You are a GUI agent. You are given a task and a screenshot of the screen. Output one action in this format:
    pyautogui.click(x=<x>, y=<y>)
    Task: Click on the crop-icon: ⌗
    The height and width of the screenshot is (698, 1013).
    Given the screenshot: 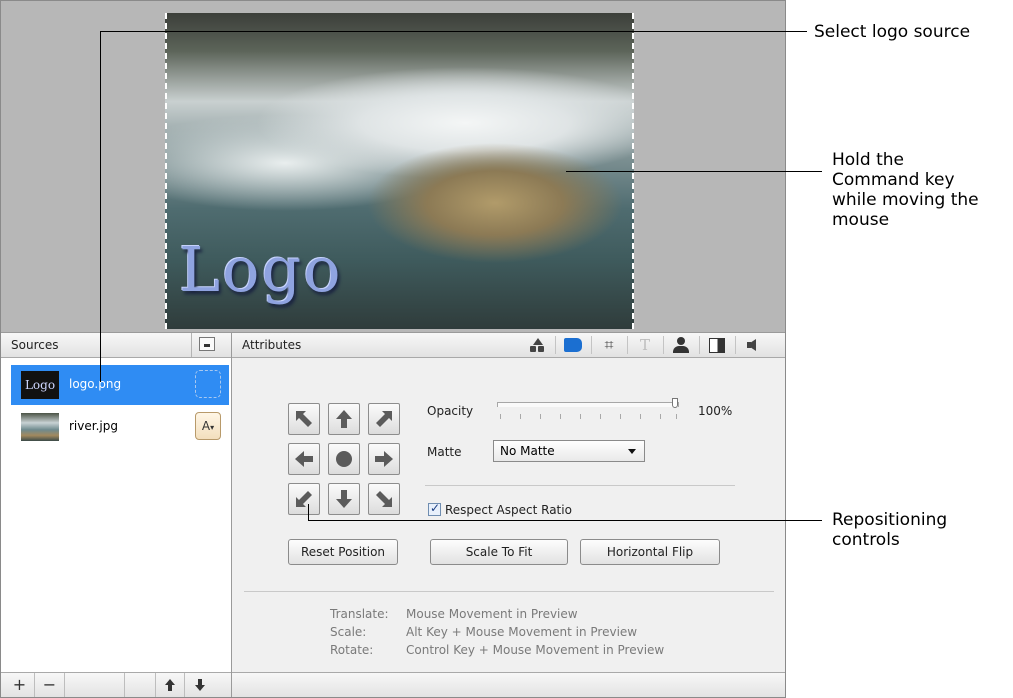 What is the action you would take?
    pyautogui.click(x=609, y=345)
    